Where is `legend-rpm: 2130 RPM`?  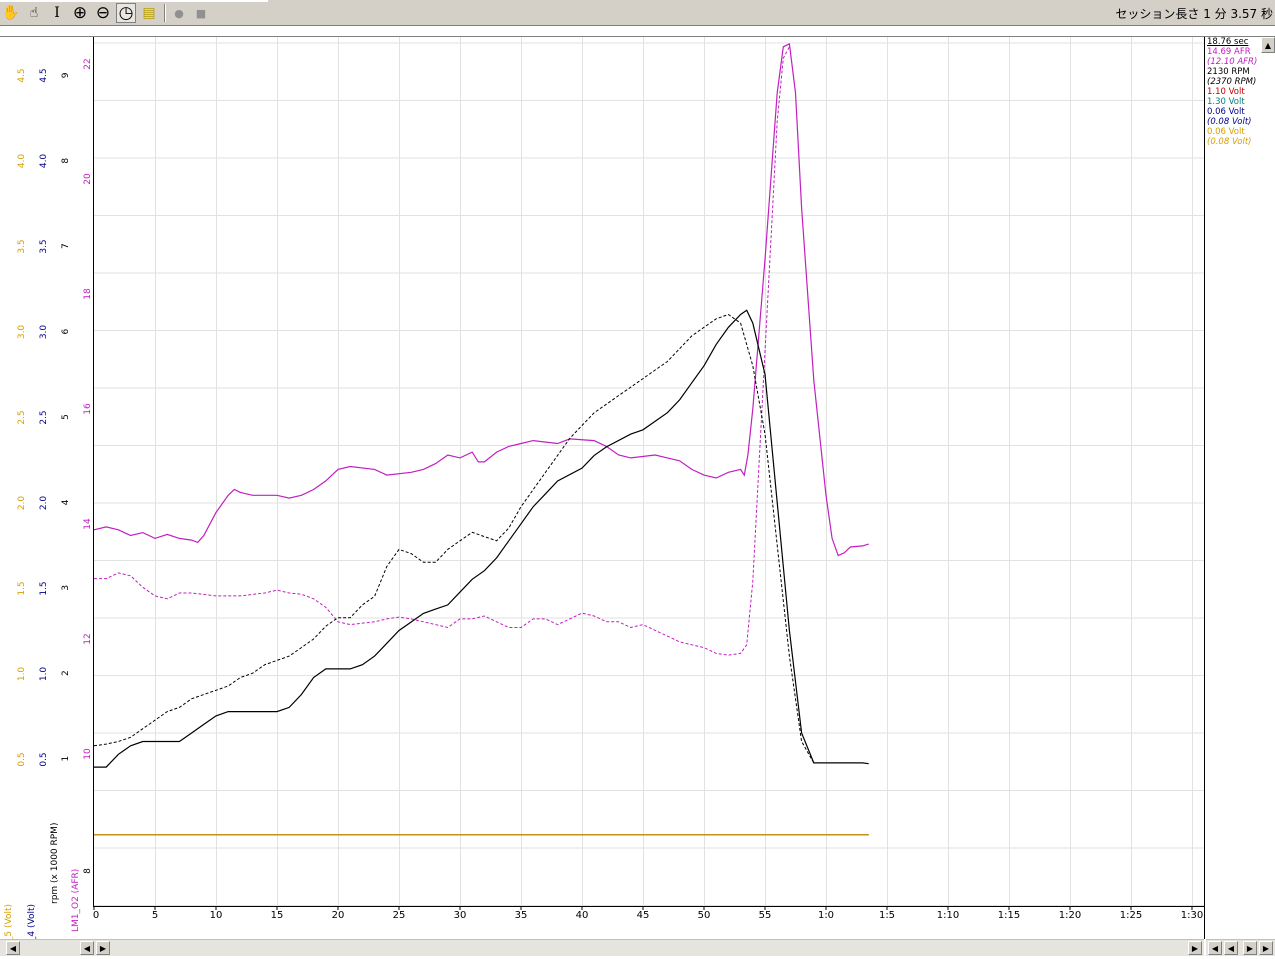
legend-rpm: 2130 RPM is located at coordinates (1228, 72).